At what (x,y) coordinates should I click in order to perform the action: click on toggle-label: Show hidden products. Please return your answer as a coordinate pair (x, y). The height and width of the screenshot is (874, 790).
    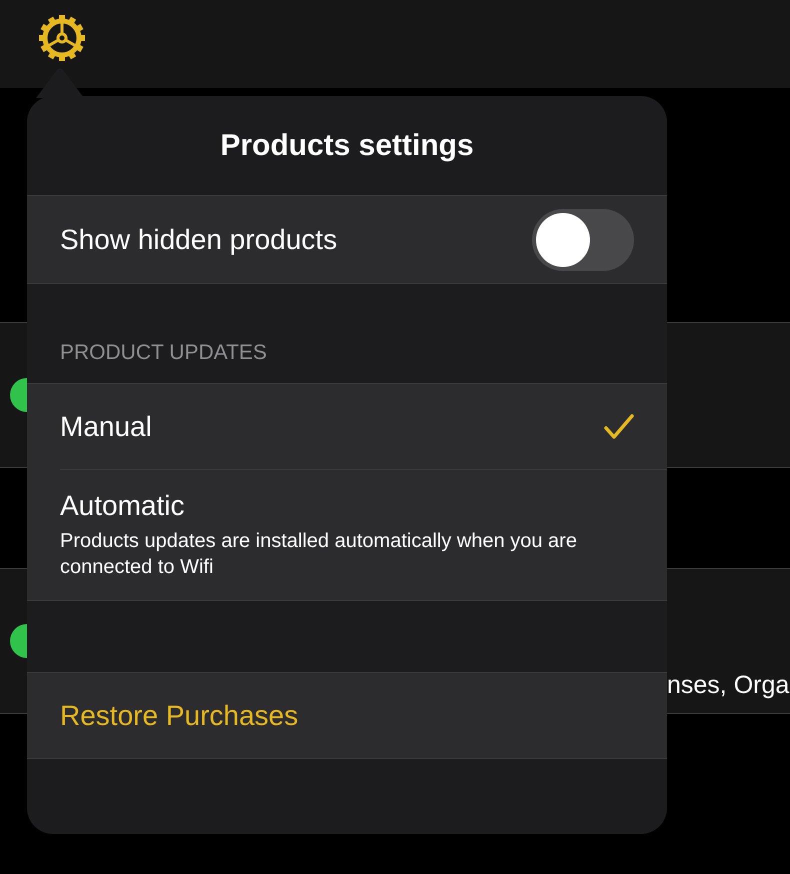
    Looking at the image, I should click on (199, 240).